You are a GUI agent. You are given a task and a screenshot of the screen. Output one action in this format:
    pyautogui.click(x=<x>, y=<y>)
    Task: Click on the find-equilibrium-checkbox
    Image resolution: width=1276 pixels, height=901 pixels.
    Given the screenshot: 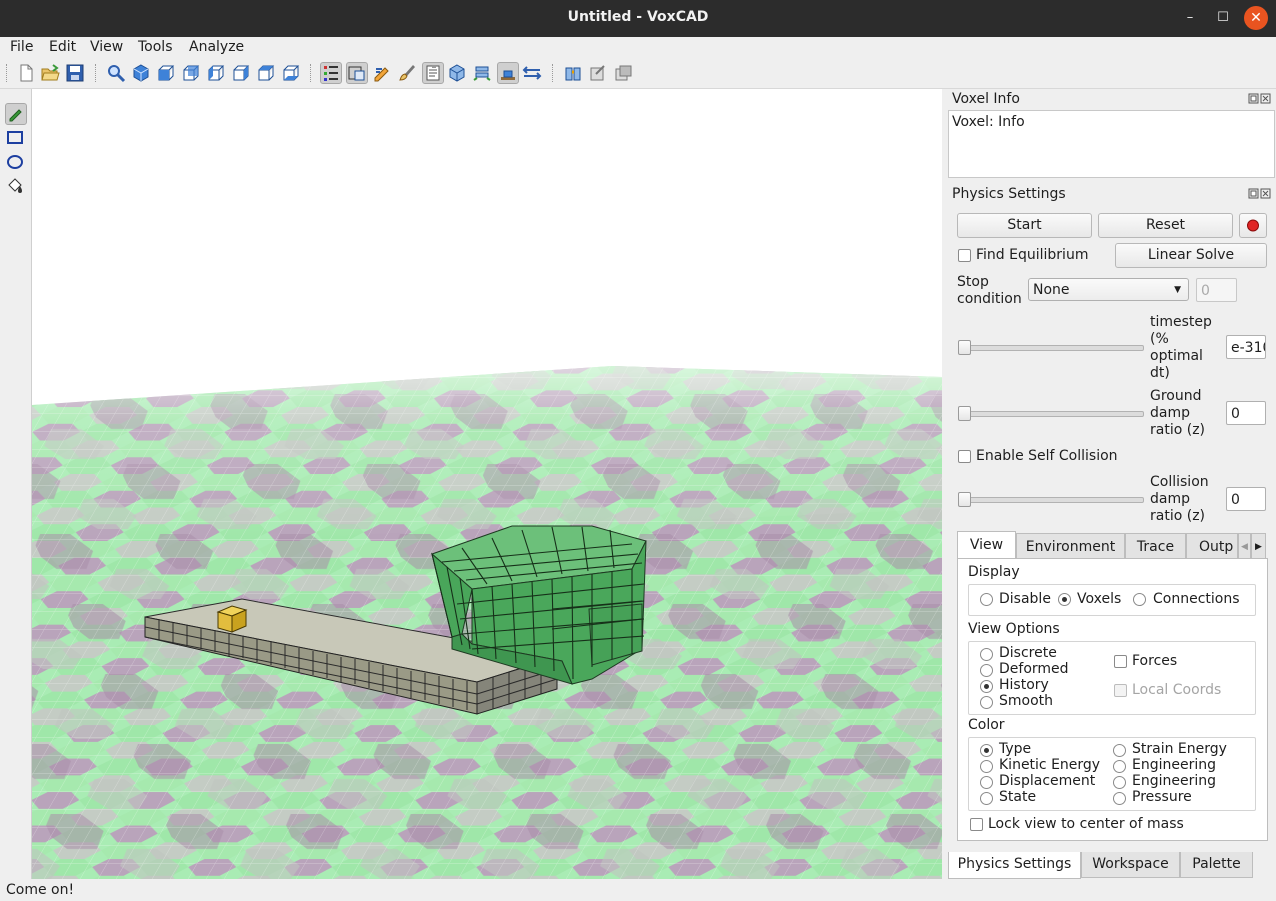 What is the action you would take?
    pyautogui.click(x=964, y=255)
    